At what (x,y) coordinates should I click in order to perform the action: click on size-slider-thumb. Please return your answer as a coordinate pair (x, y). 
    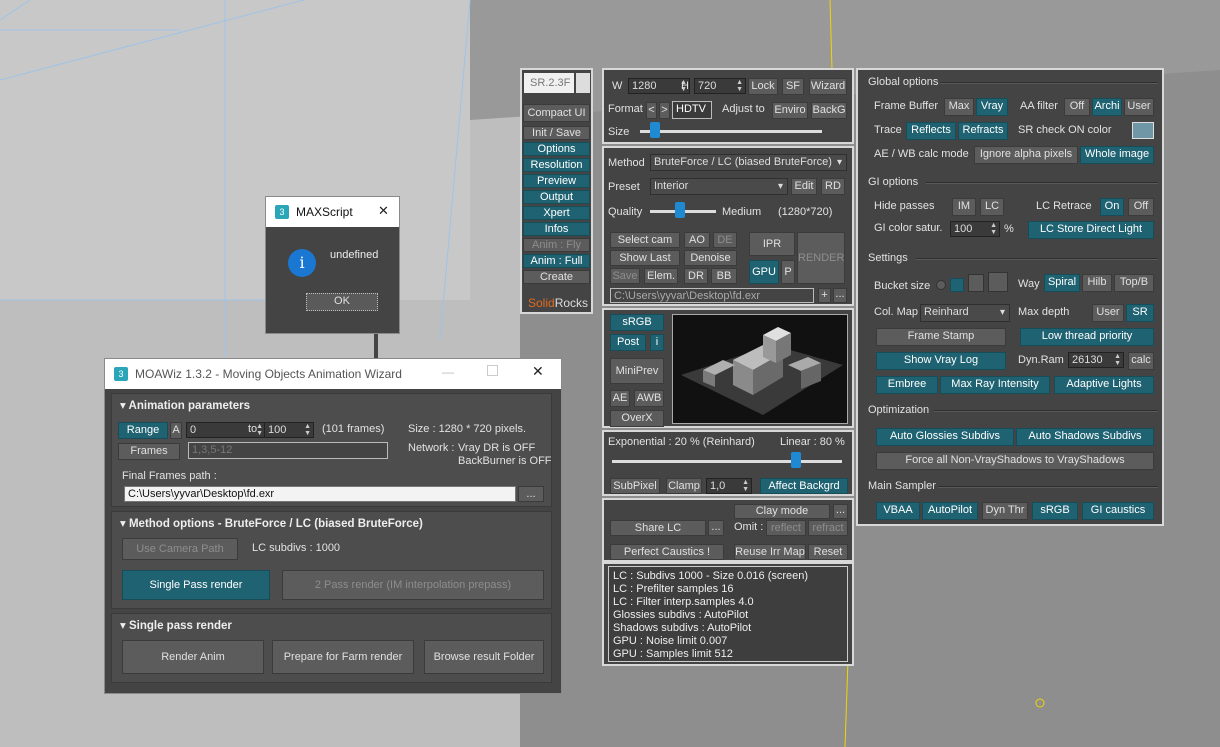
    Looking at the image, I should click on (654, 130).